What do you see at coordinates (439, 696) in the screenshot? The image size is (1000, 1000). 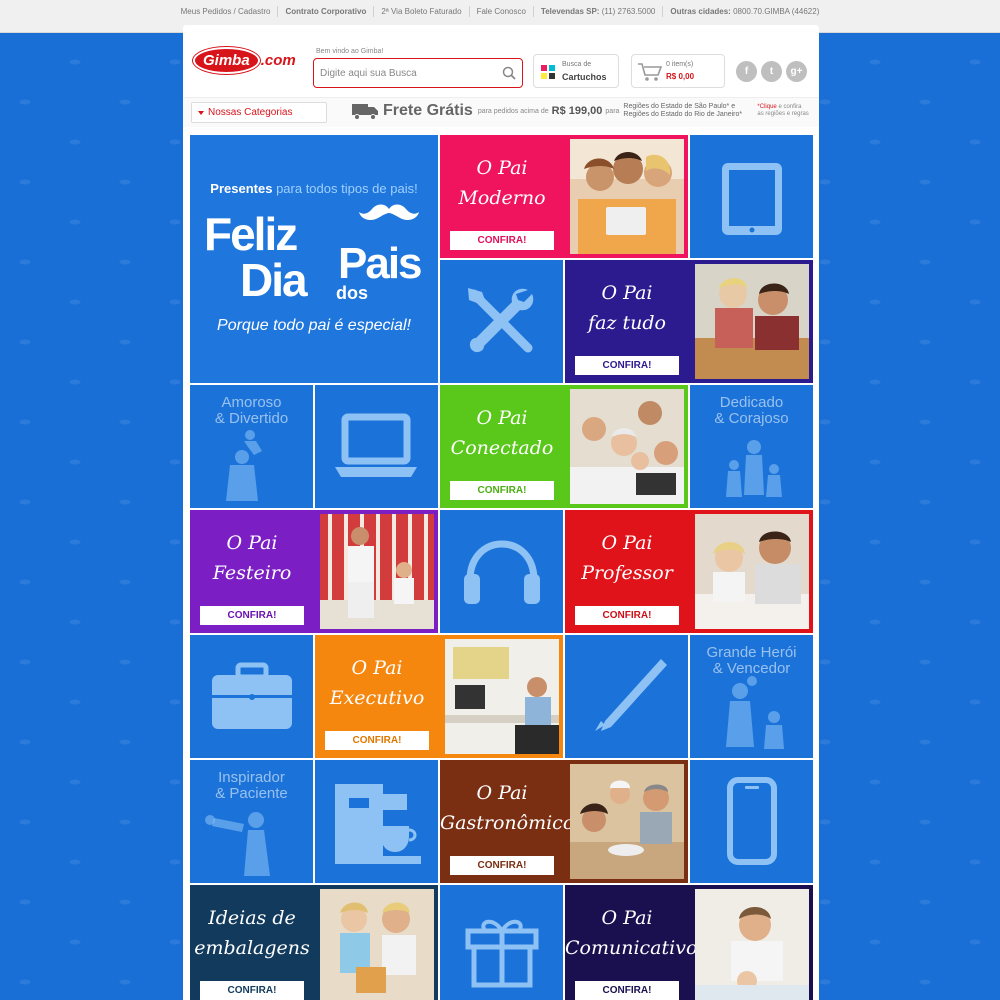 I see `promo-pai-executivo: O Pai Executivo CONFIRA!` at bounding box center [439, 696].